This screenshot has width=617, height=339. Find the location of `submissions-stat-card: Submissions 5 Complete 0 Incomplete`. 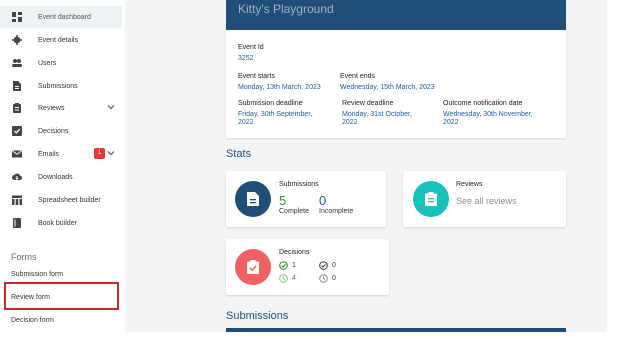

submissions-stat-card: Submissions 5 Complete 0 Incomplete is located at coordinates (306, 199).